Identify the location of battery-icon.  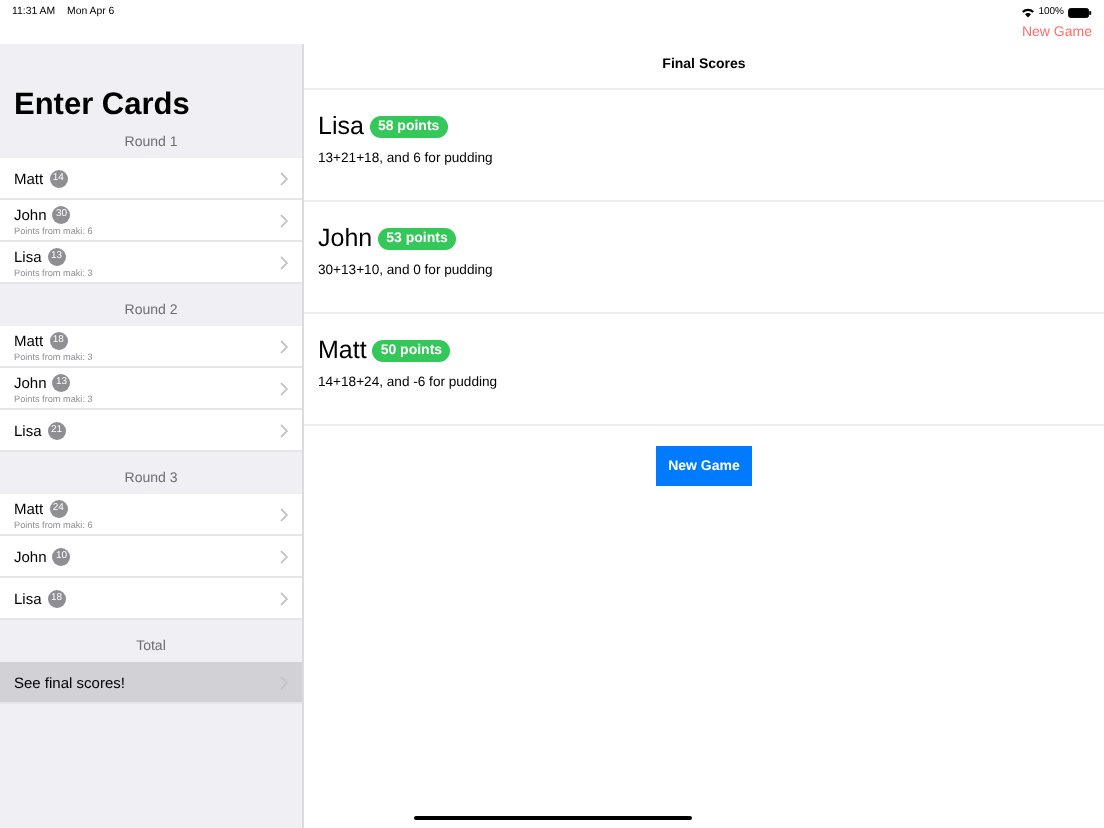
(1080, 12).